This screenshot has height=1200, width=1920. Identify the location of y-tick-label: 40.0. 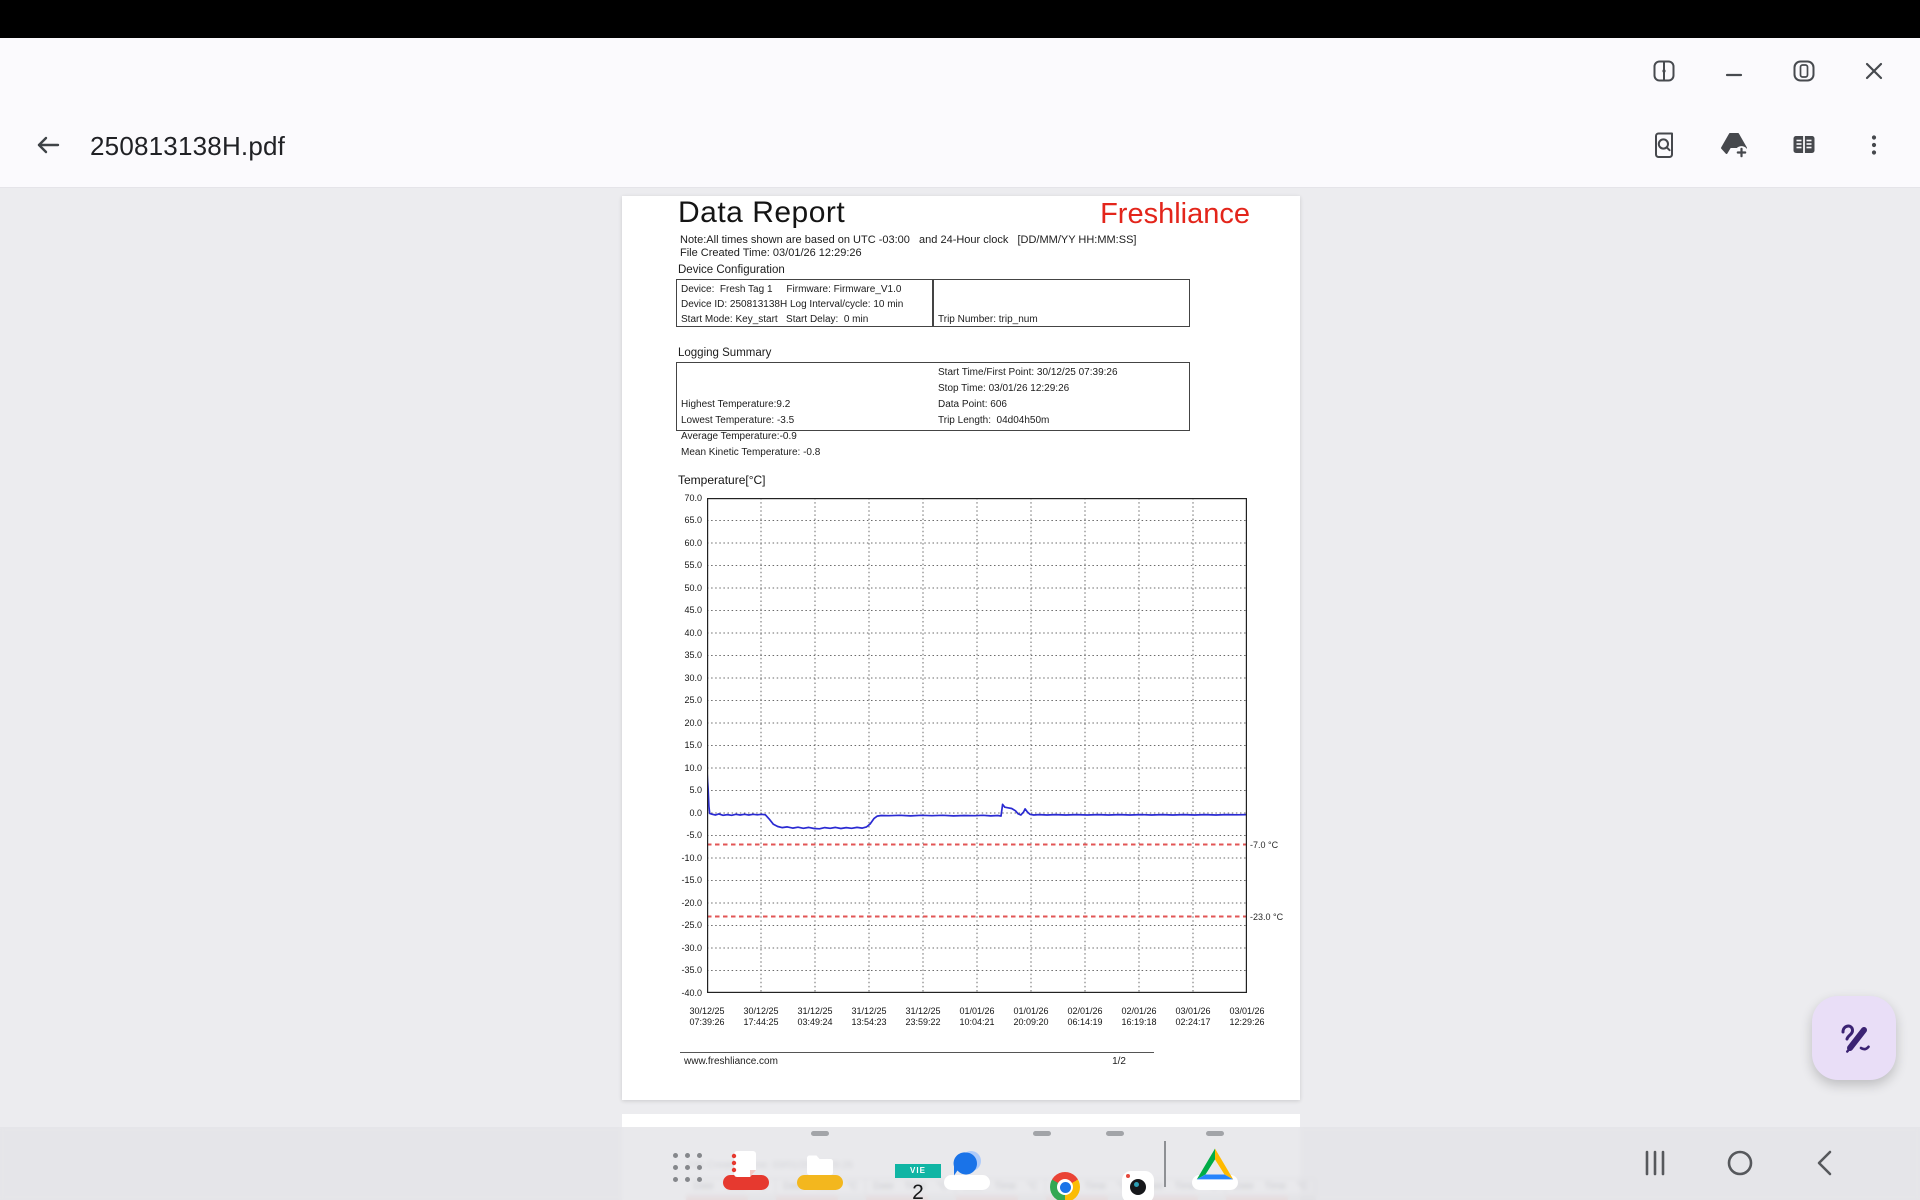
(693, 632).